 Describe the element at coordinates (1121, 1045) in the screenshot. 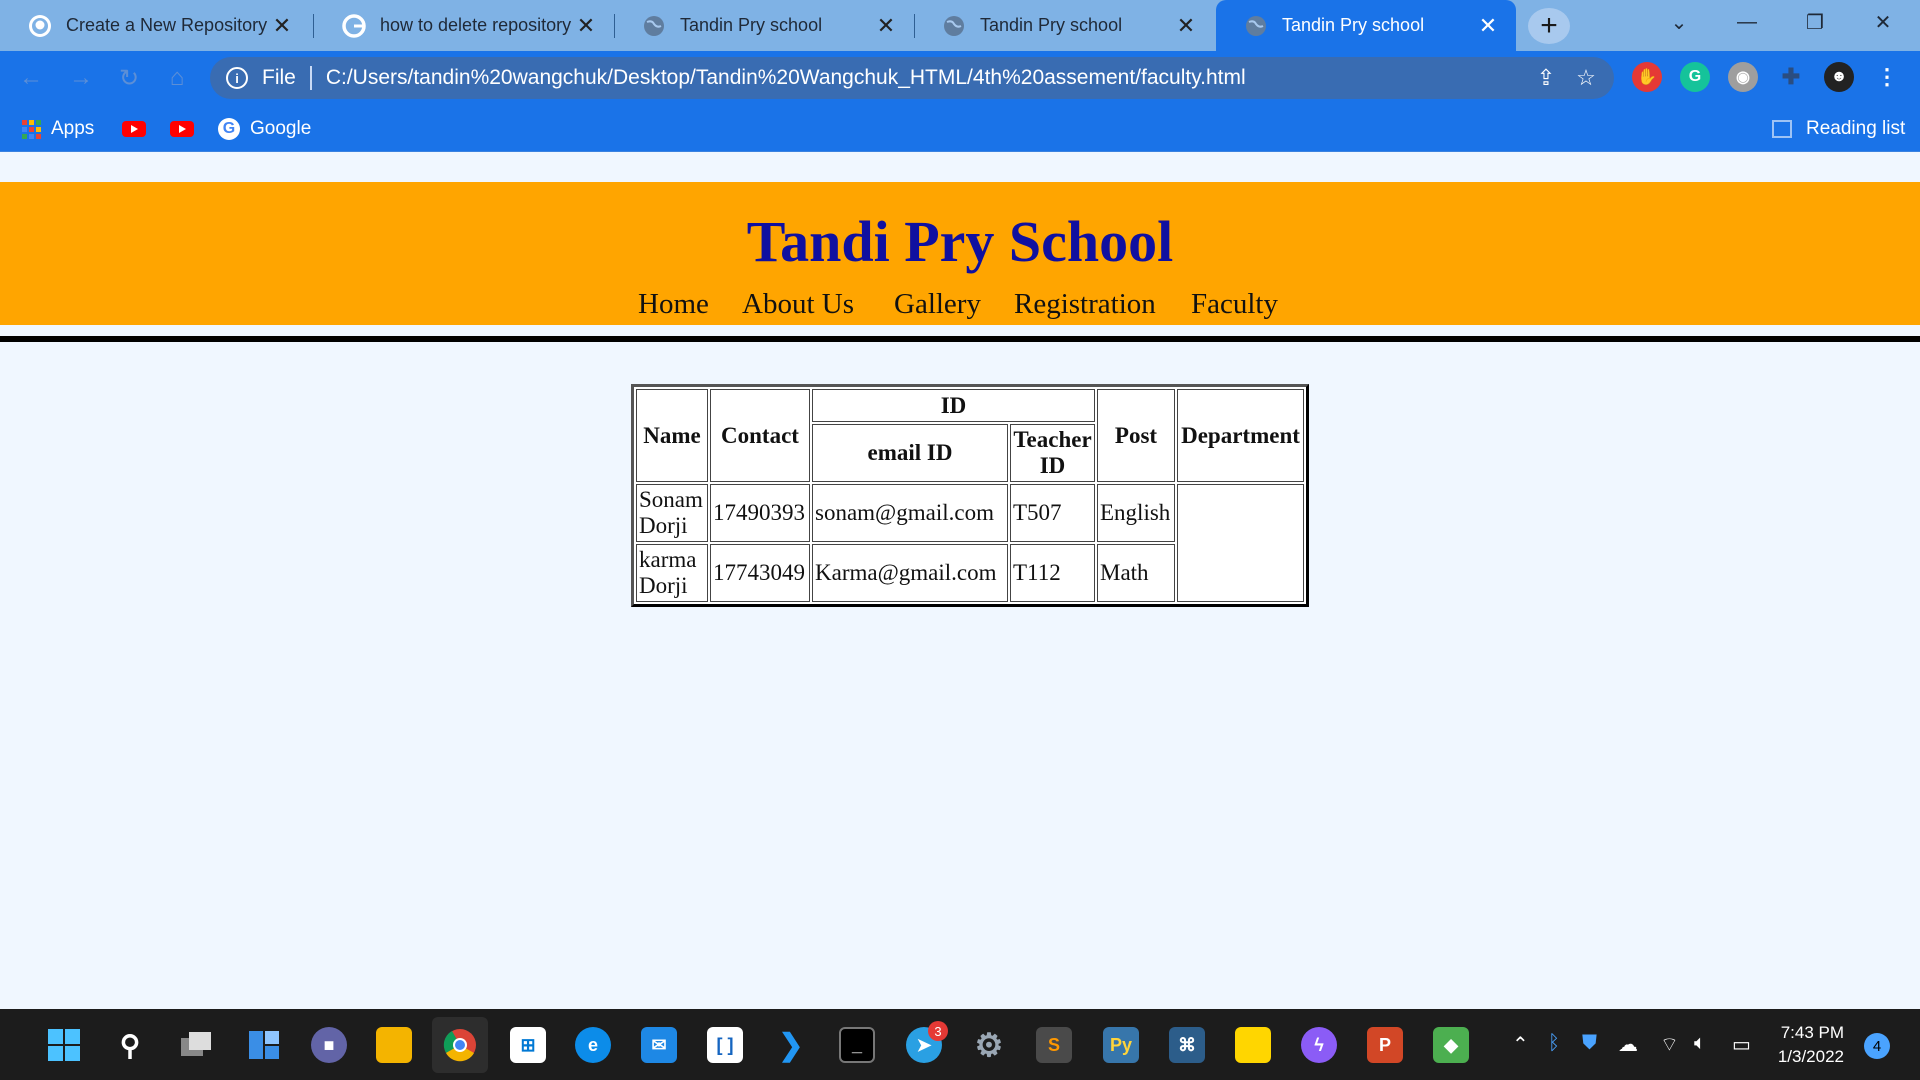

I see `python-icon: Py` at that location.